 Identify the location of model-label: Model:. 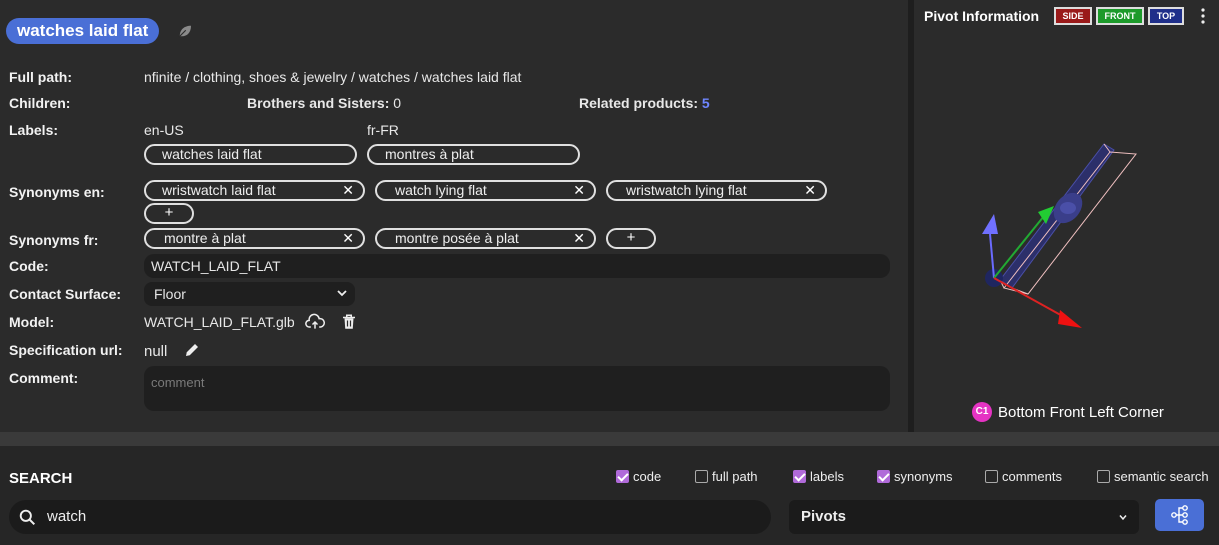
(32, 322).